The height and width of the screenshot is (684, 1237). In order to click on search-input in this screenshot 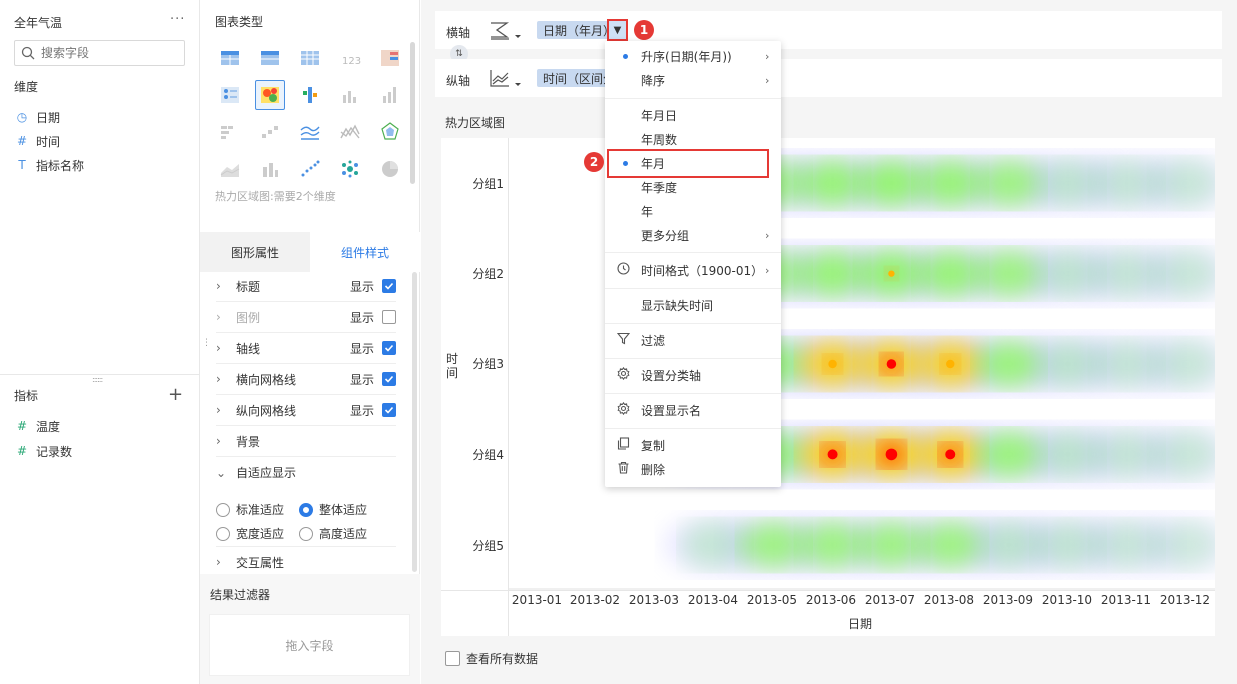, I will do `click(111, 53)`.